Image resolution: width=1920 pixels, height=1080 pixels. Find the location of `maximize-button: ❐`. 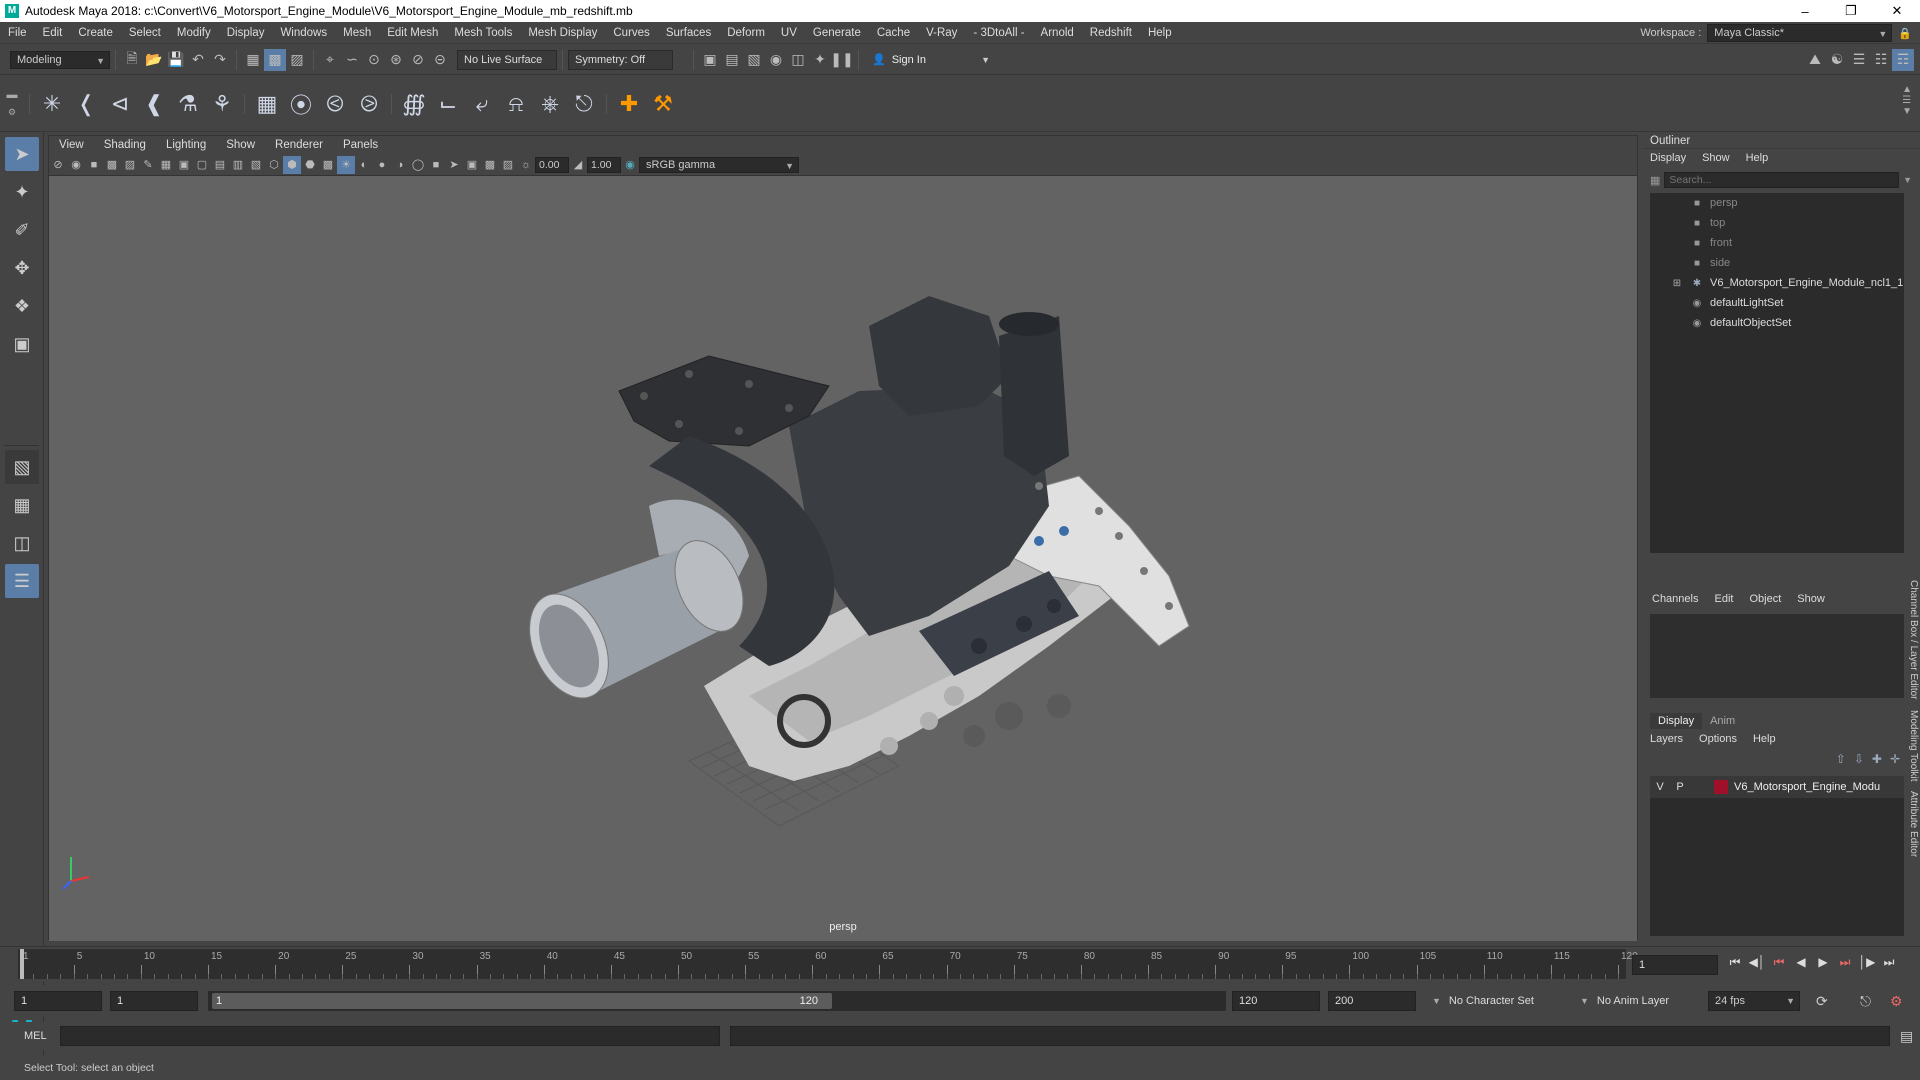

maximize-button: ❐ is located at coordinates (1851, 11).